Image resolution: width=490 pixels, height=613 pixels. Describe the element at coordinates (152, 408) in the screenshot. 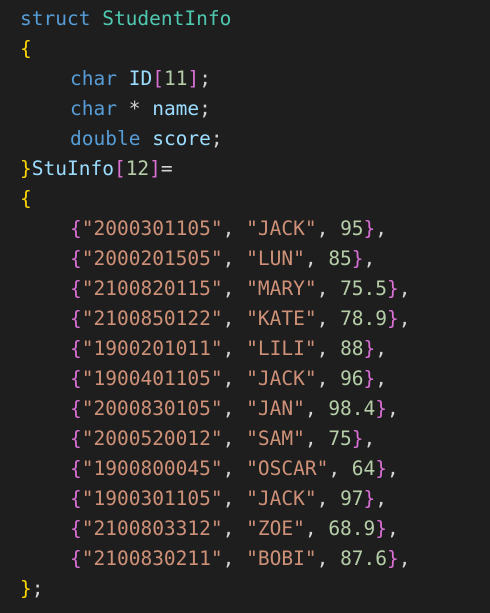

I see `record-id: "2000830105"` at that location.